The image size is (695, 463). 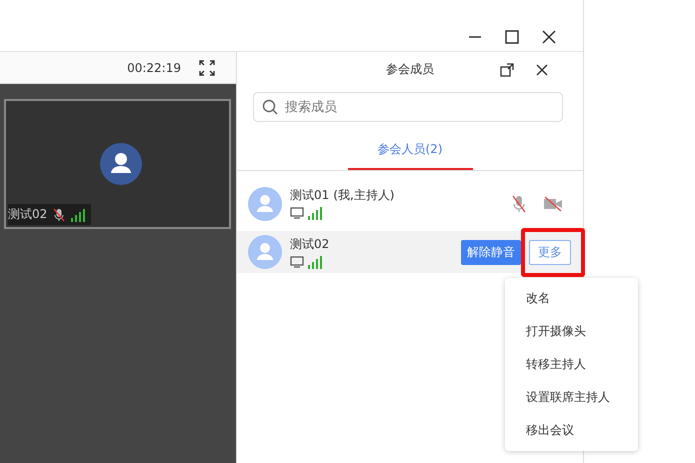 I want to click on camera-off-icon, so click(x=553, y=204).